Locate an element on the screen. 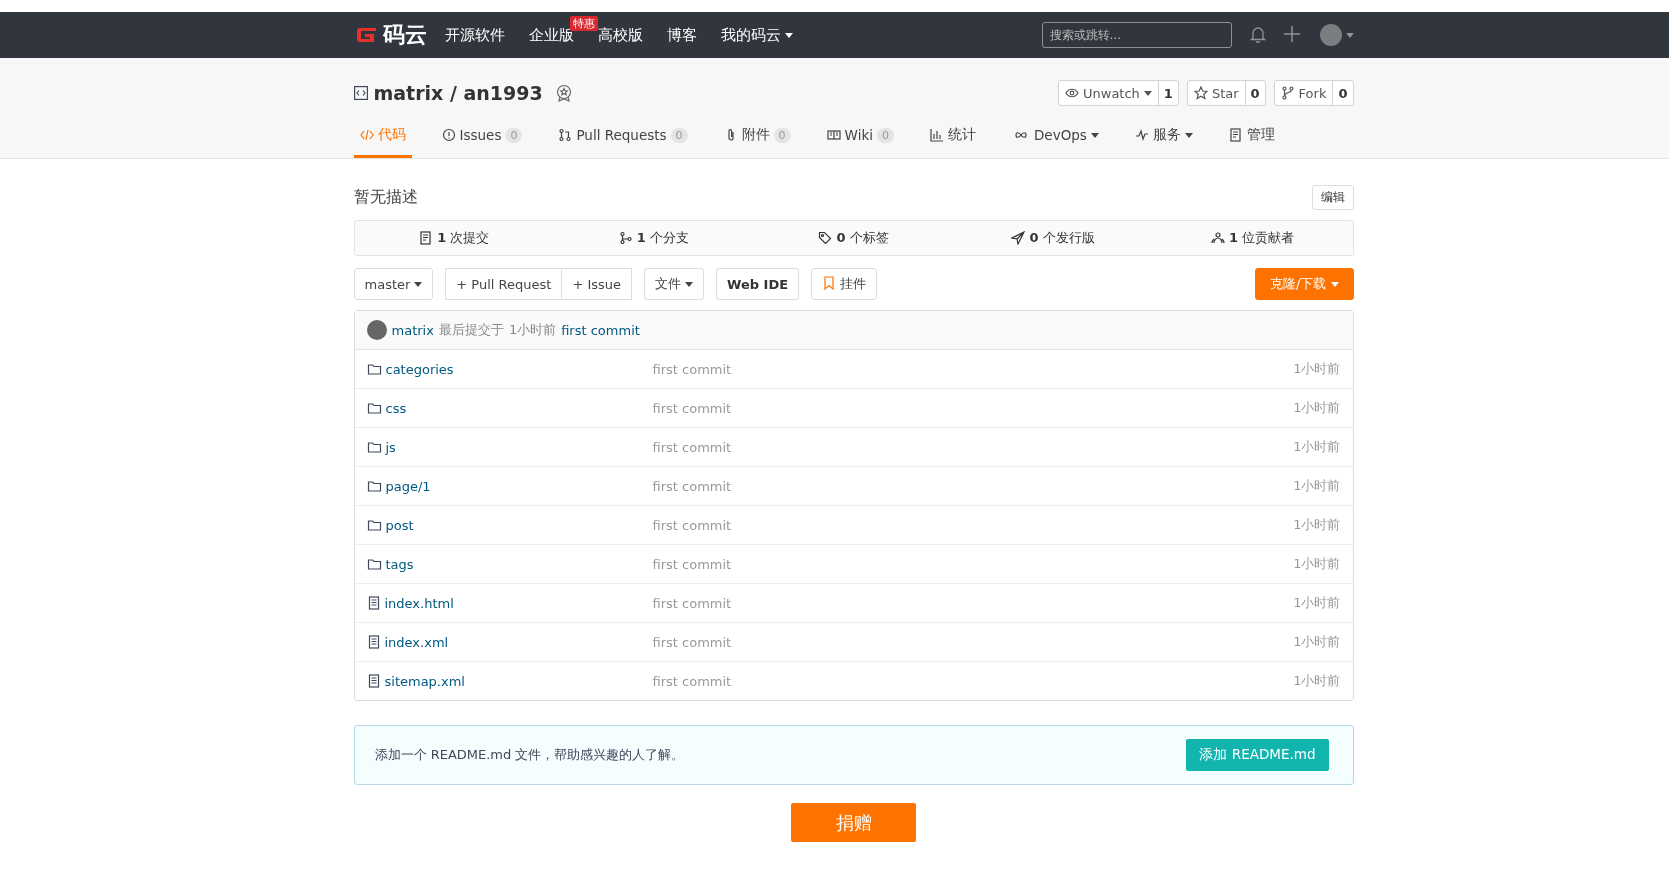 The width and height of the screenshot is (1669, 883). commit-label: 最后提交于 is located at coordinates (471, 330).